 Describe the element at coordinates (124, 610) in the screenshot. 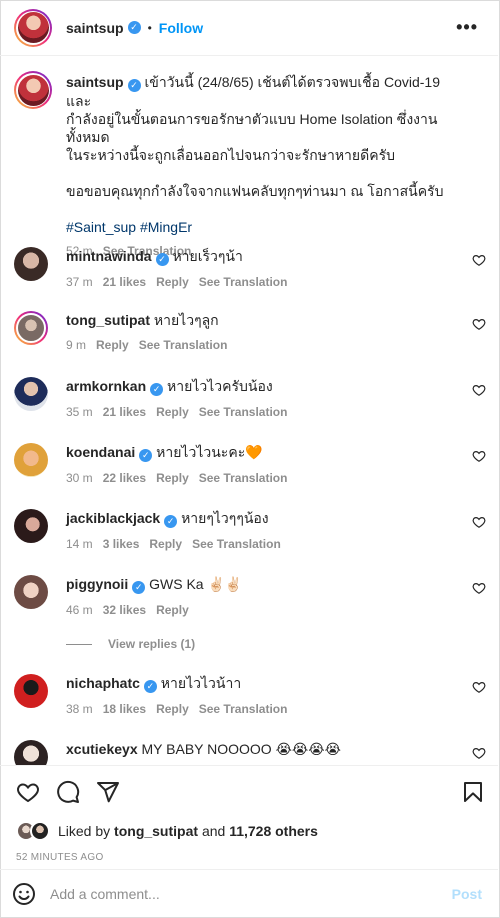

I see `comment-likes: 32 likes` at that location.